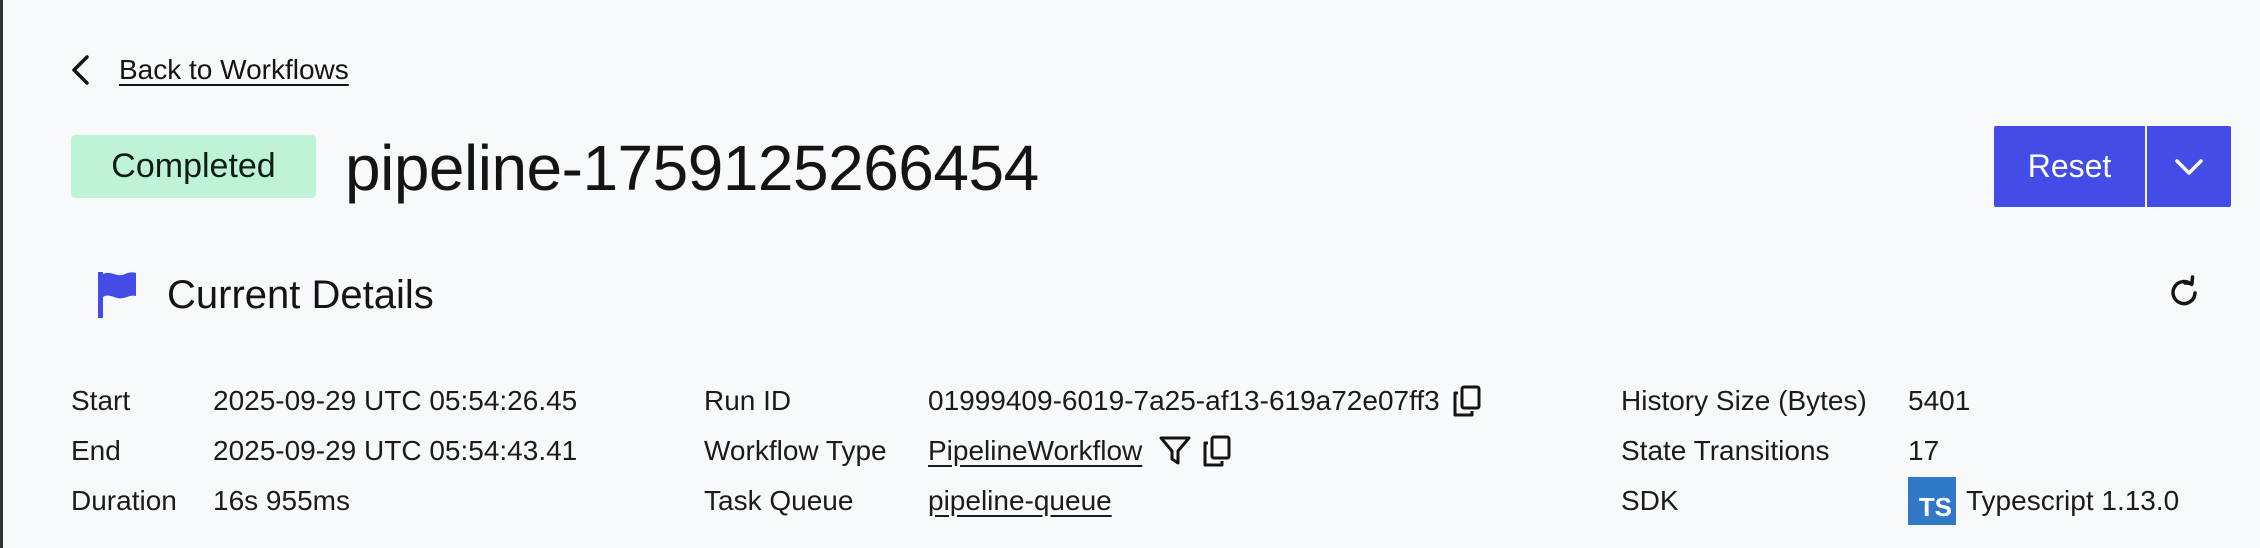  What do you see at coordinates (101, 400) in the screenshot?
I see `start-label: Start` at bounding box center [101, 400].